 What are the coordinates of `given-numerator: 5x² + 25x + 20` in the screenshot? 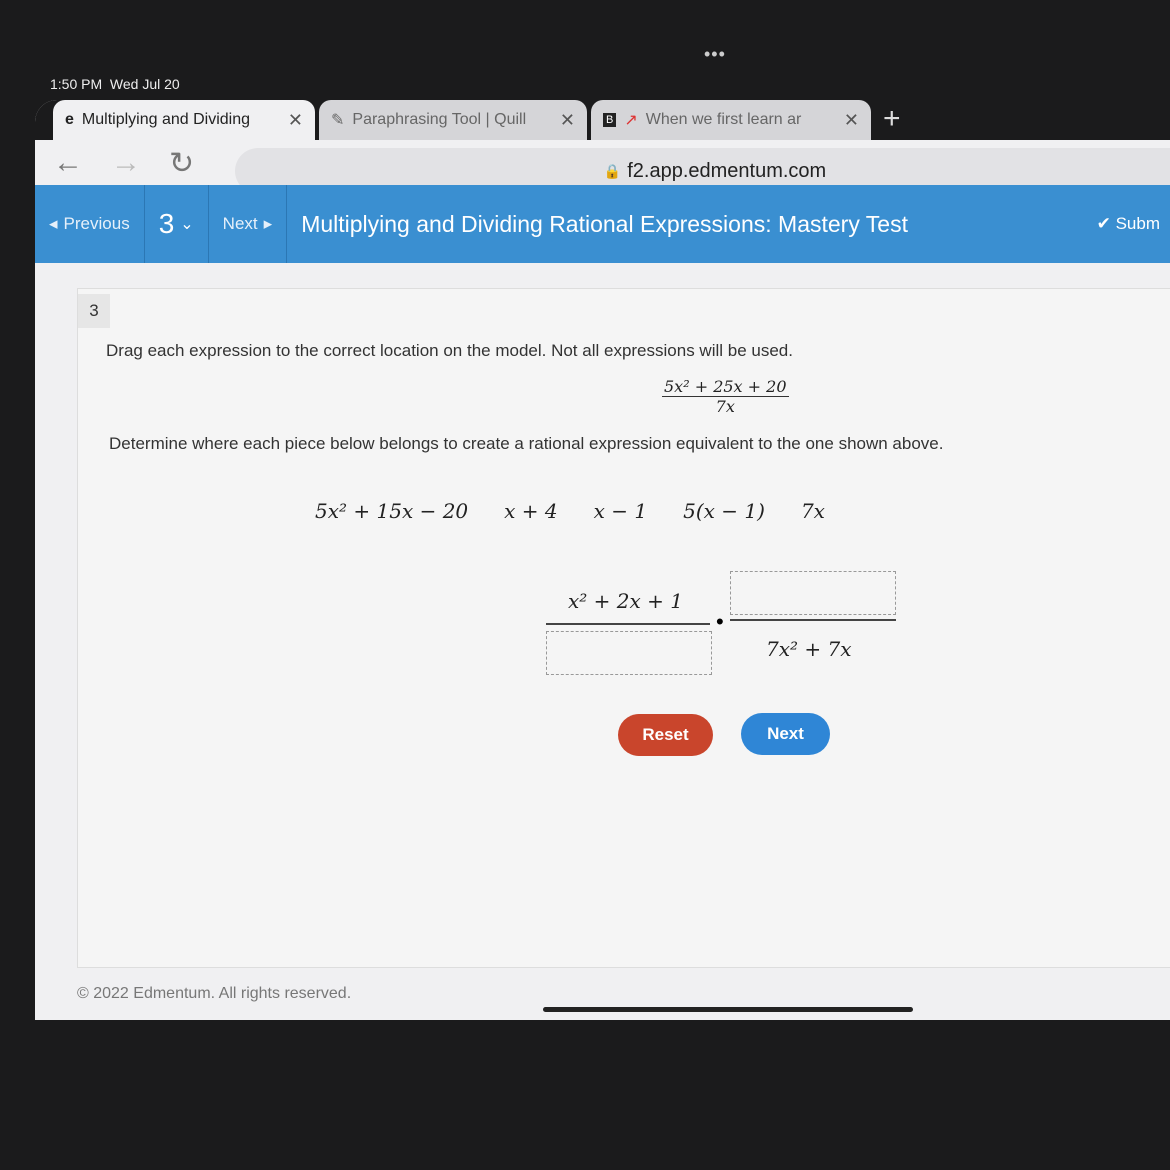 It's located at (725, 387).